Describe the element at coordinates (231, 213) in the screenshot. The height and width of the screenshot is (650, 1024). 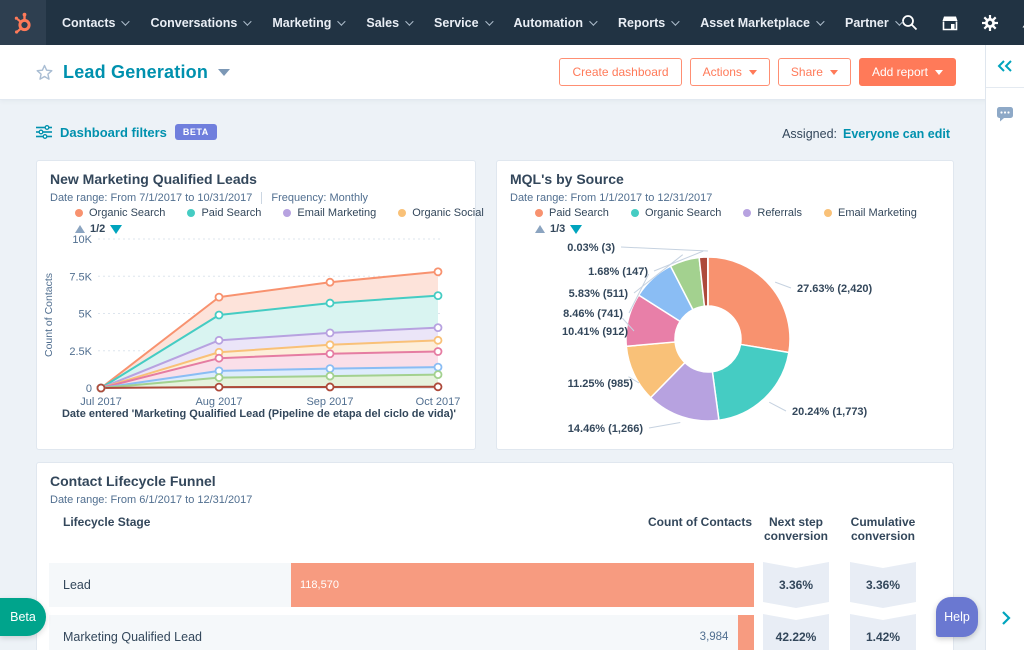
I see `legend-label: Paid Search` at that location.